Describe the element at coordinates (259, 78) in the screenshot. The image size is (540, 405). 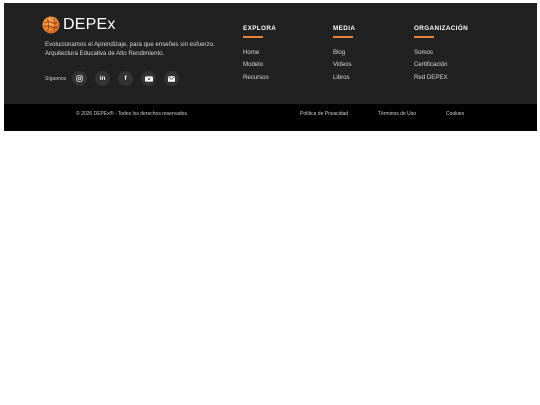
I see `footer-link-recursos: Recursos` at that location.